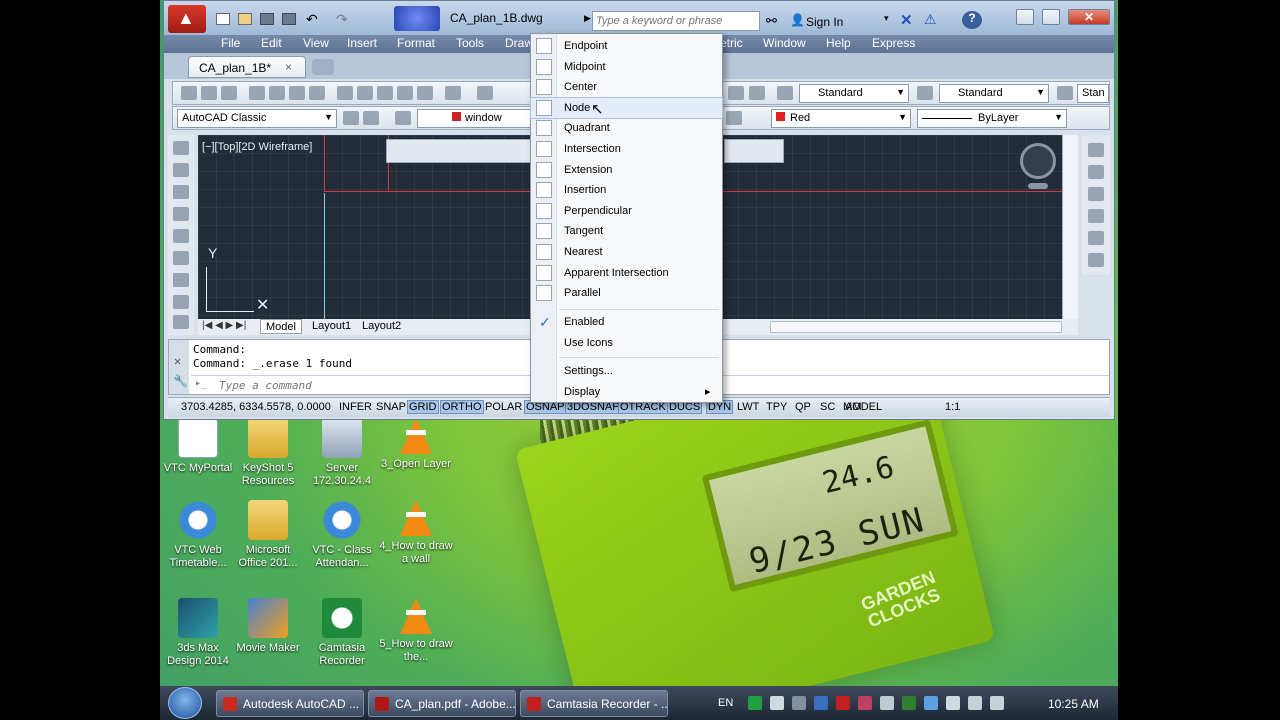 Image resolution: width=1280 pixels, height=720 pixels. I want to click on plot-preview-icon, so click(277, 93).